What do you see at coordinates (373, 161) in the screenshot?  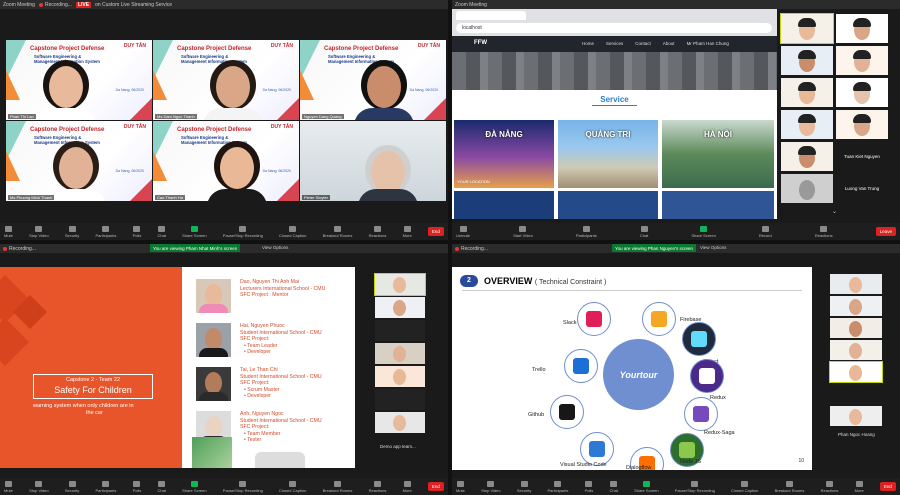 I see `video-tile: Pieter Sluyter` at bounding box center [373, 161].